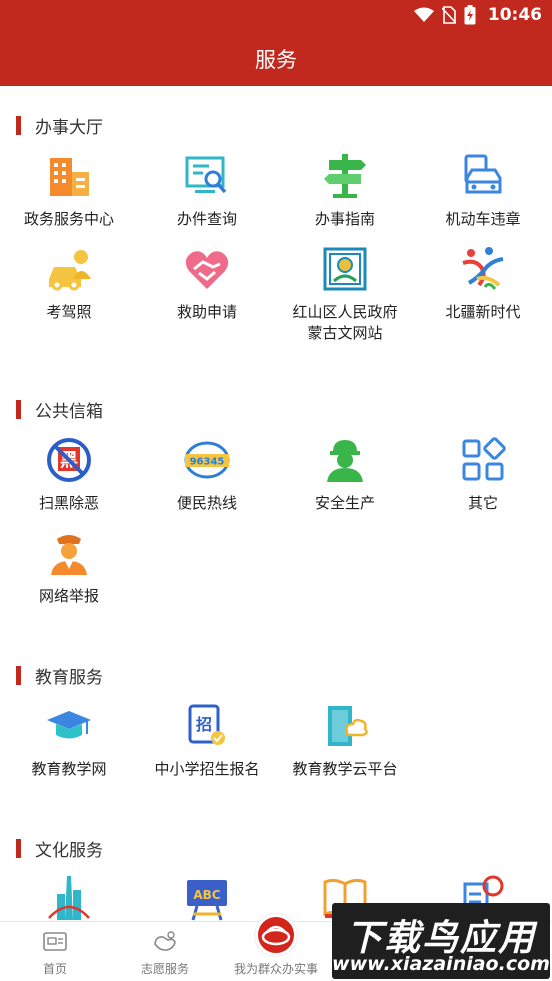 The height and width of the screenshot is (981, 552). I want to click on tile-label: 网络举报, so click(68, 596).